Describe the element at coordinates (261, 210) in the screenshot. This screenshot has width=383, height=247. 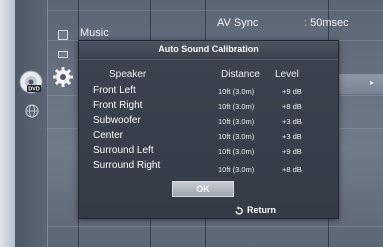
I see `return-button: Return` at that location.